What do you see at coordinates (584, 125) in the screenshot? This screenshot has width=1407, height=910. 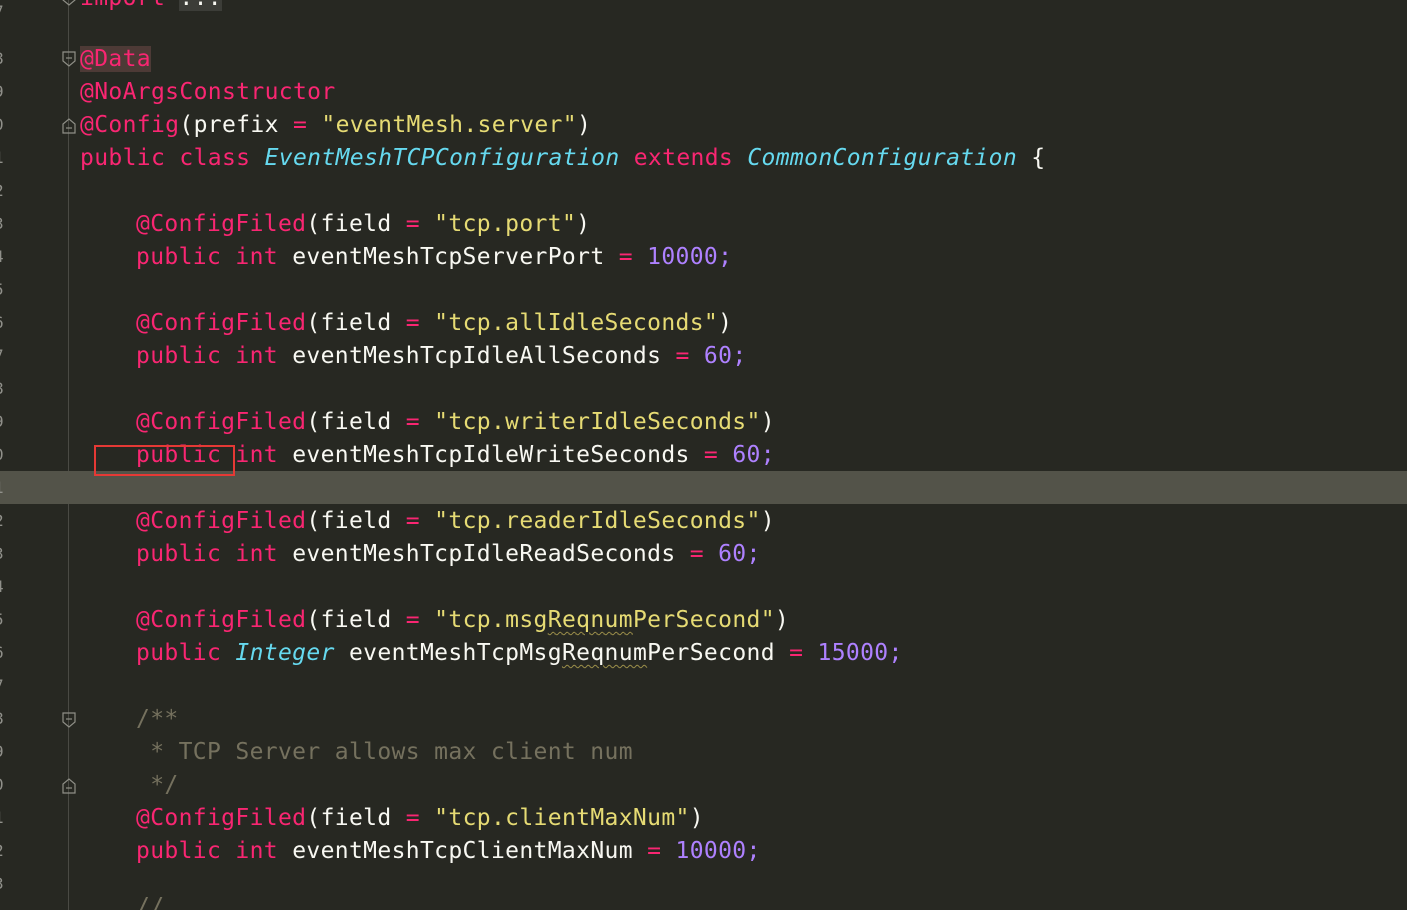 I see `paren-close: )` at bounding box center [584, 125].